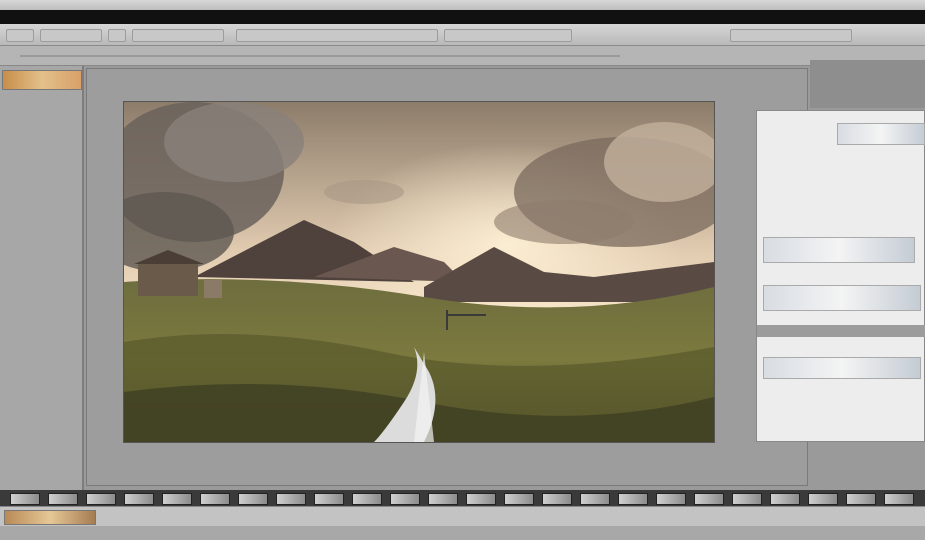 Image resolution: width=925 pixels, height=540 pixels. Describe the element at coordinates (337, 35) in the screenshot. I see `brush-tool-button` at that location.